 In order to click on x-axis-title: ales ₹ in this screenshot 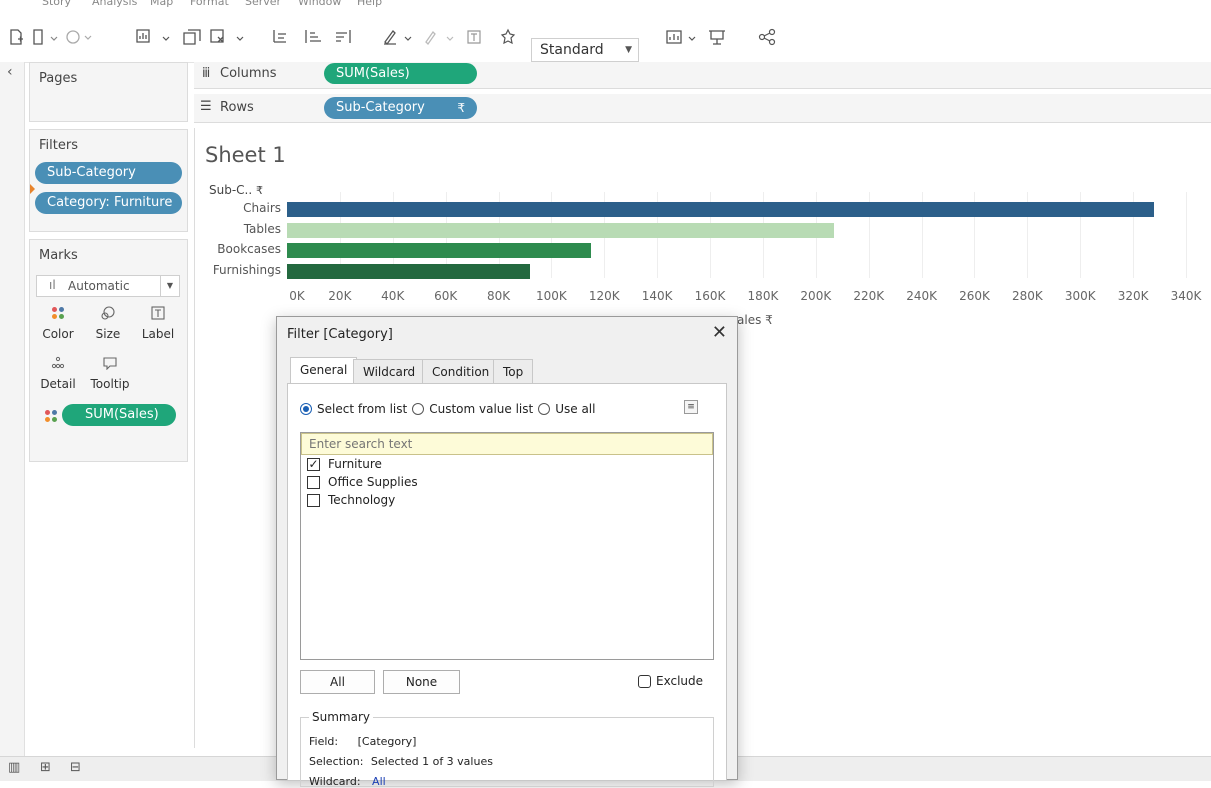, I will do `click(755, 320)`.